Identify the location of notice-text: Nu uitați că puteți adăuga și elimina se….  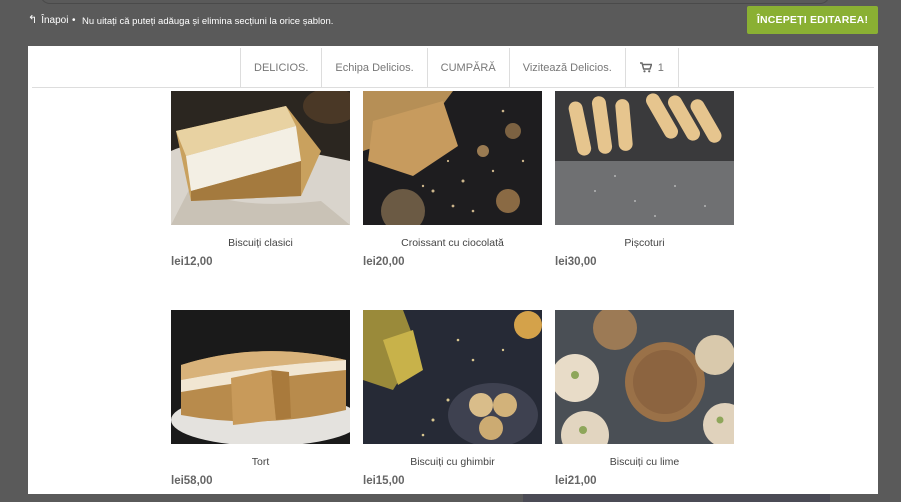
(208, 21).